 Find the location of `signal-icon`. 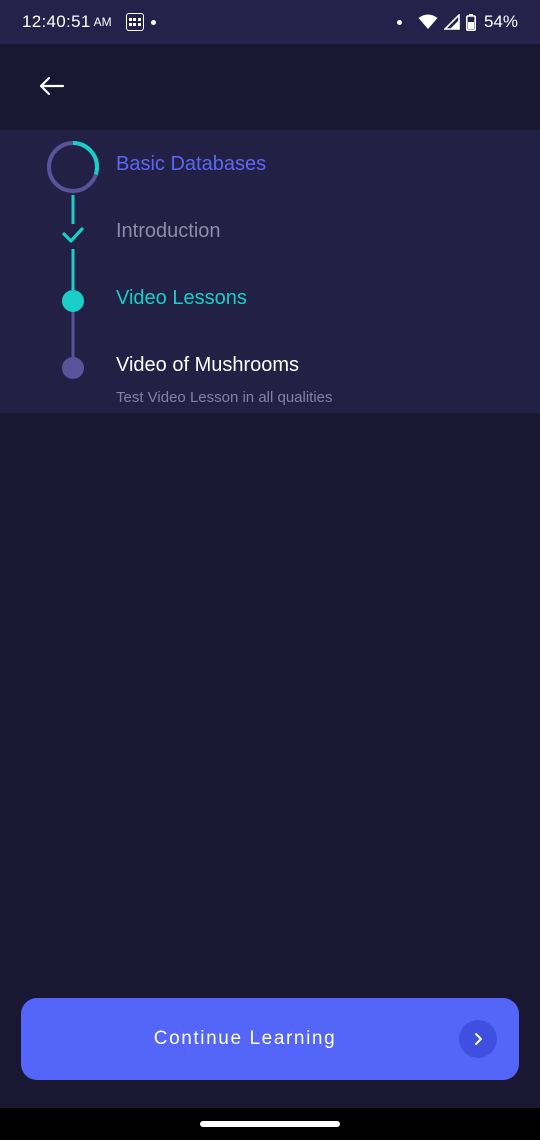

signal-icon is located at coordinates (451, 22).